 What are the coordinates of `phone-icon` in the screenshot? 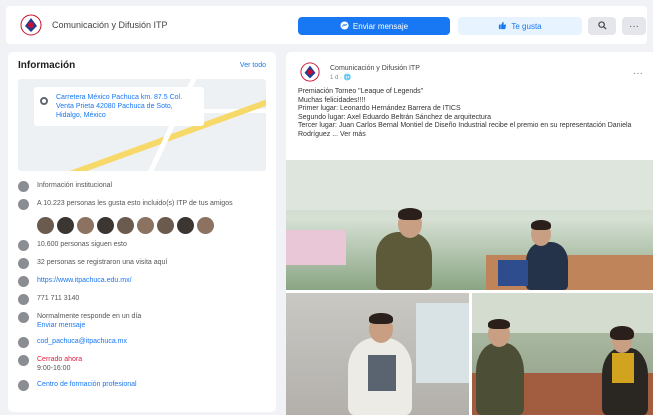 It's located at (23, 299).